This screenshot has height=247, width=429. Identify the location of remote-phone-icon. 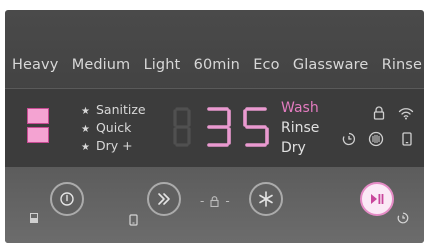
(133, 220).